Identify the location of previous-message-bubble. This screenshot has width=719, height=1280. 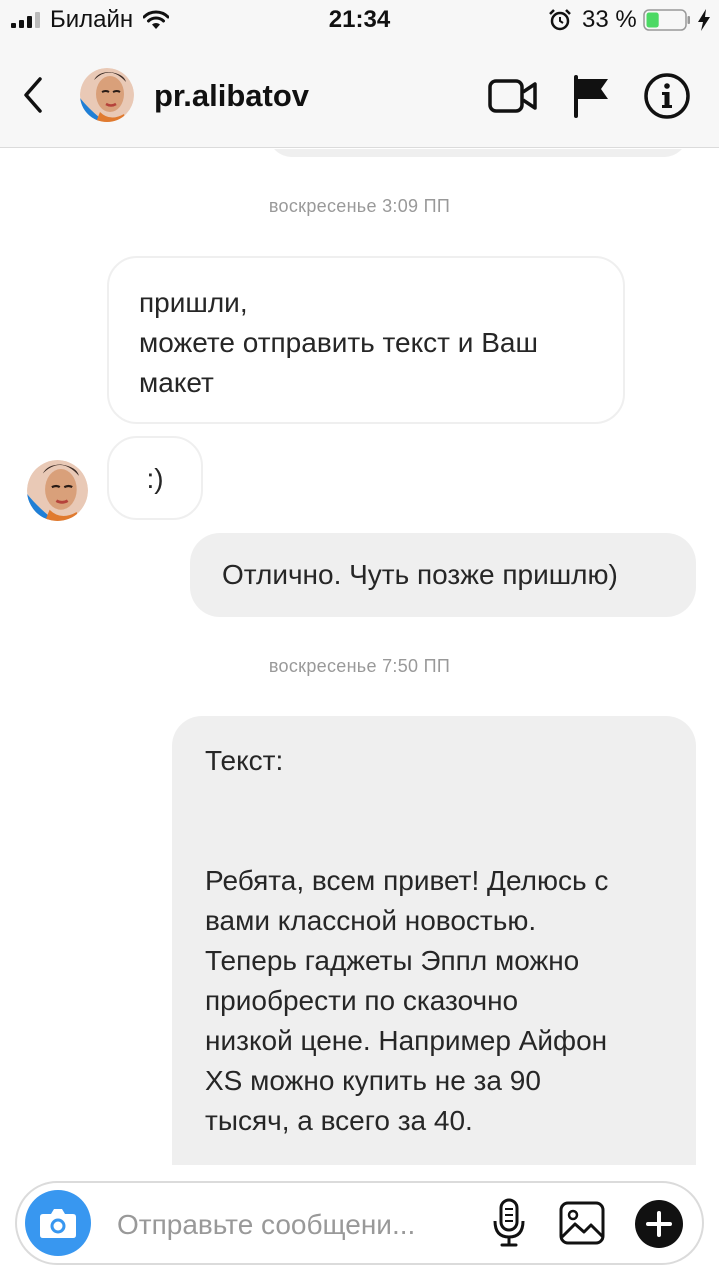
(478, 153).